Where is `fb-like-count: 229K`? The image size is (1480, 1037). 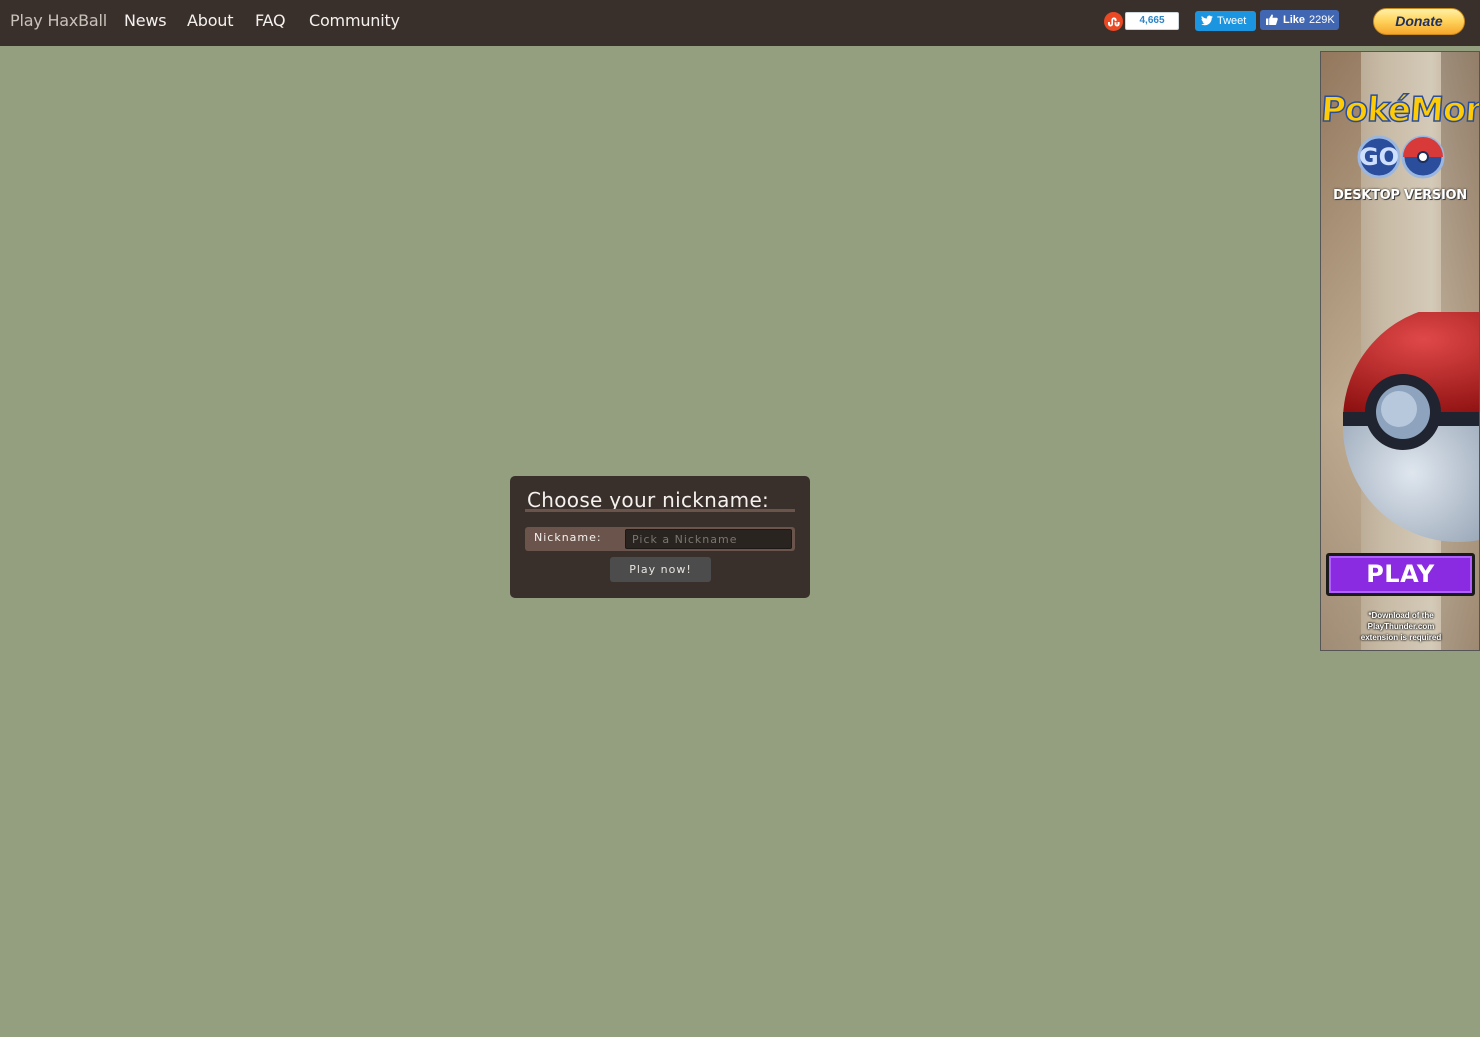 fb-like-count: 229K is located at coordinates (1322, 20).